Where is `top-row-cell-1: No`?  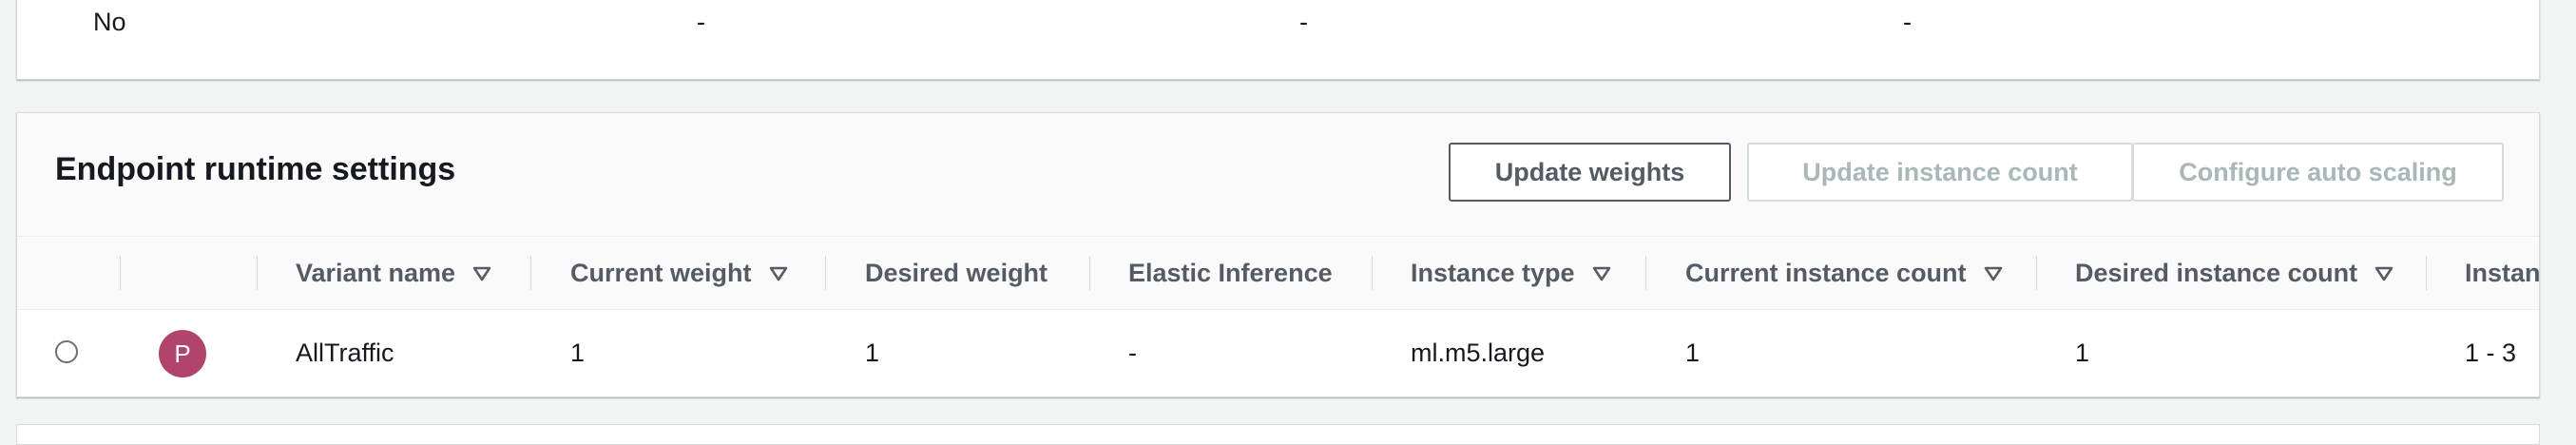
top-row-cell-1: No is located at coordinates (109, 22).